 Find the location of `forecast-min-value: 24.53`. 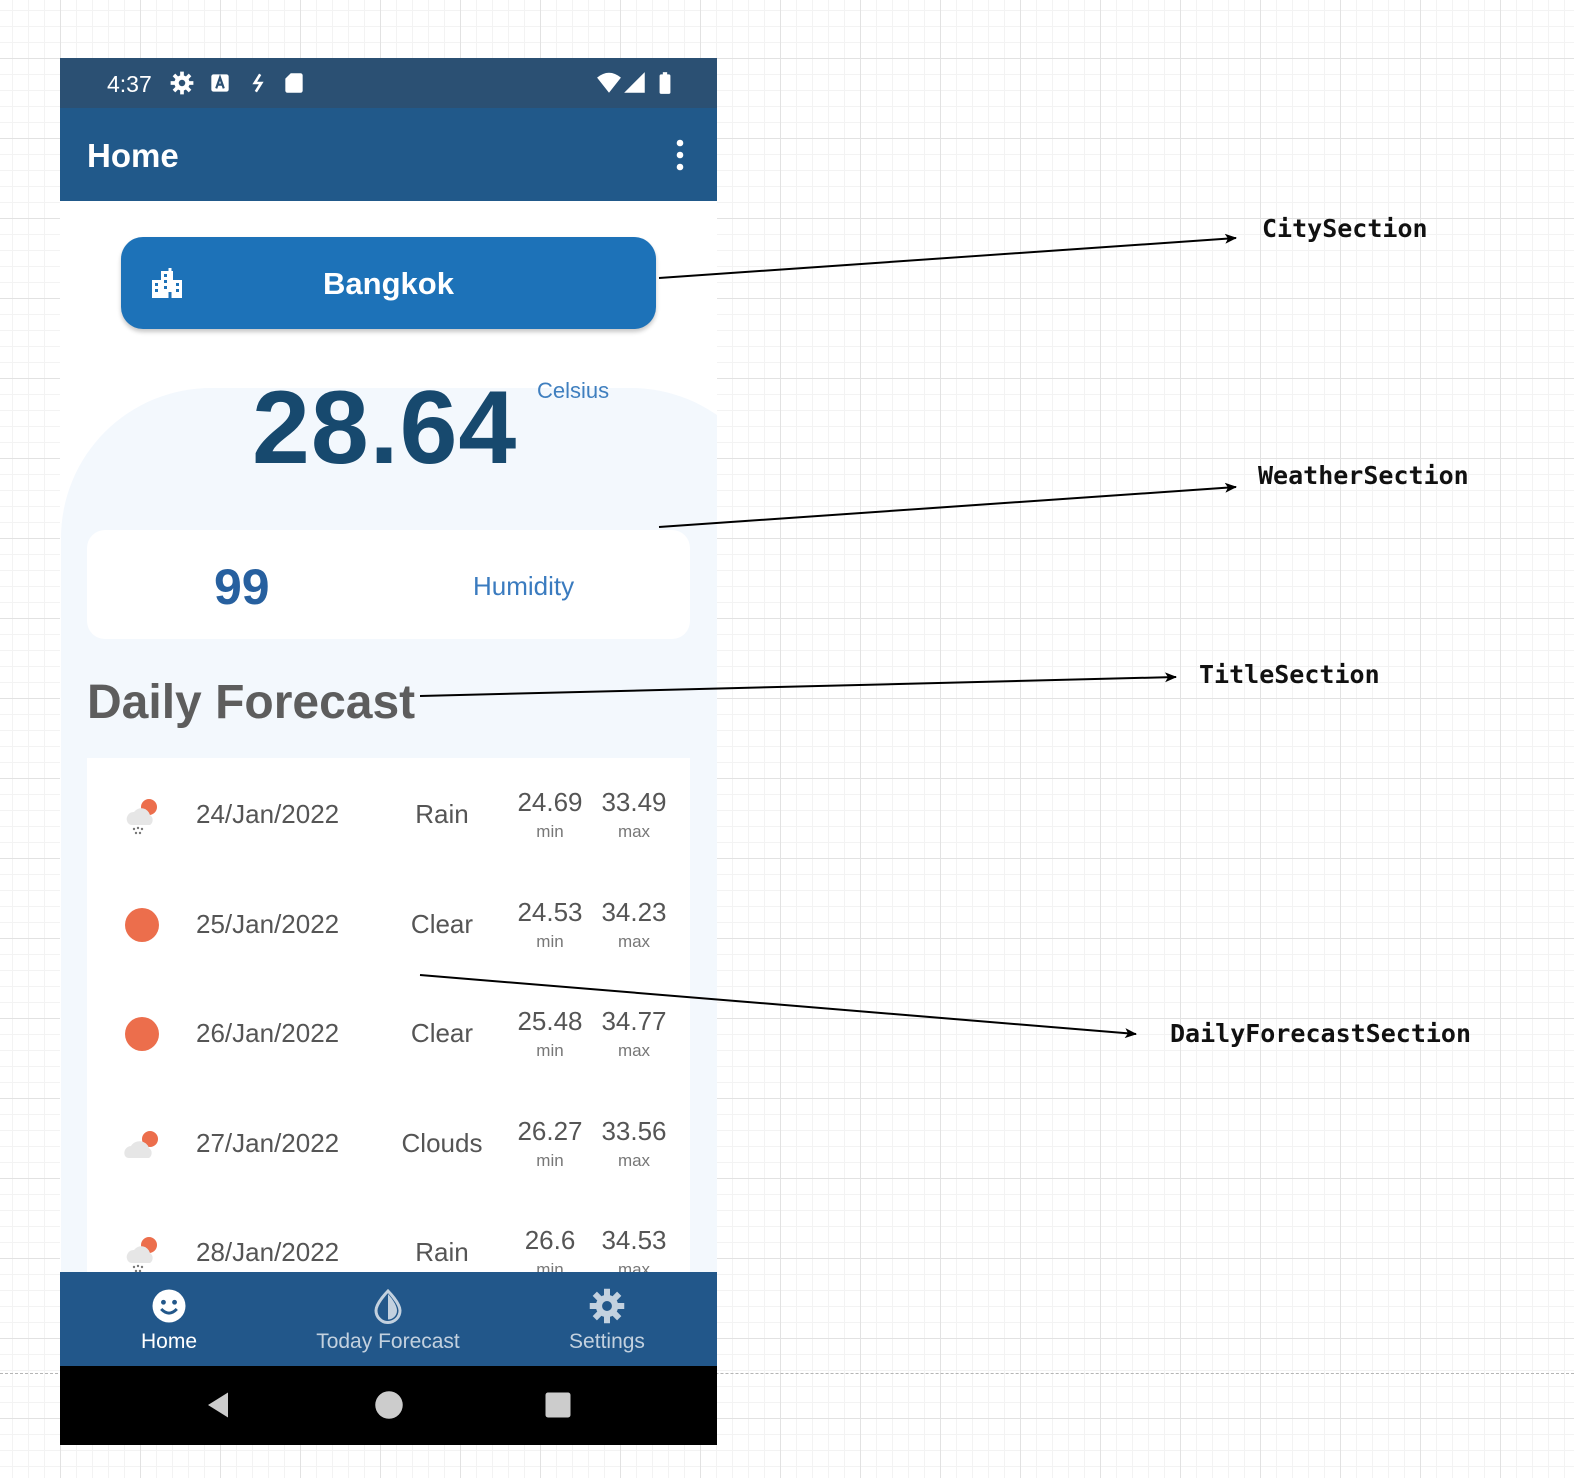

forecast-min-value: 24.53 is located at coordinates (550, 912).